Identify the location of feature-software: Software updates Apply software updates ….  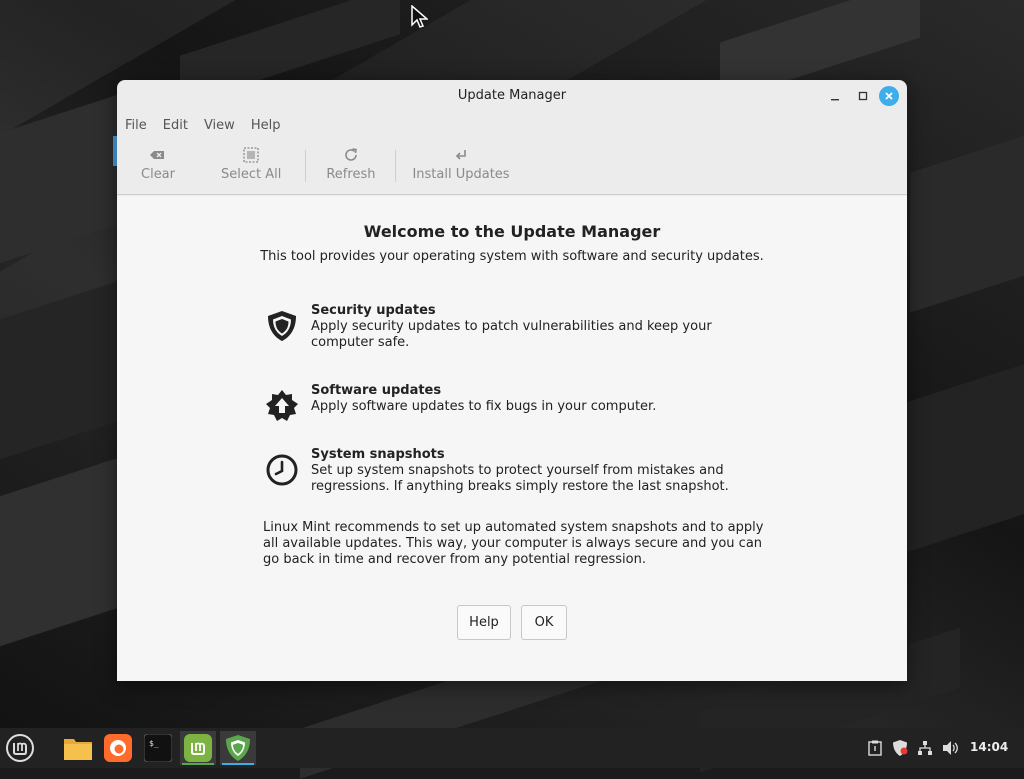
(501, 403).